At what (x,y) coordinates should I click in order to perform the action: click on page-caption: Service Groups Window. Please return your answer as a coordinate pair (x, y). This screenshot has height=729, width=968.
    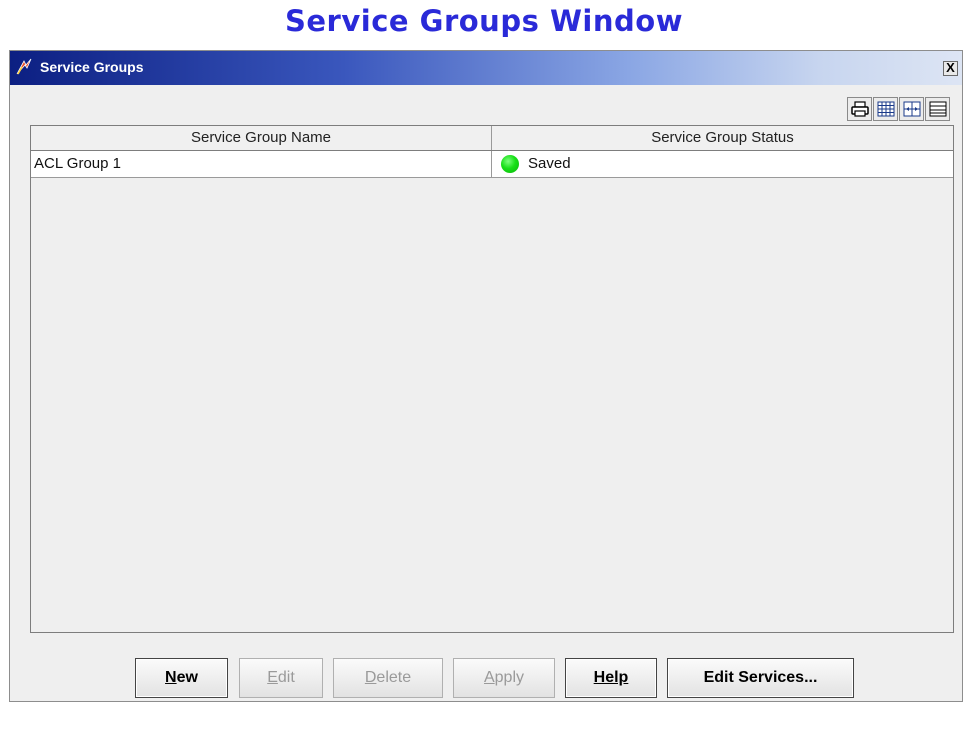
    Looking at the image, I should click on (484, 21).